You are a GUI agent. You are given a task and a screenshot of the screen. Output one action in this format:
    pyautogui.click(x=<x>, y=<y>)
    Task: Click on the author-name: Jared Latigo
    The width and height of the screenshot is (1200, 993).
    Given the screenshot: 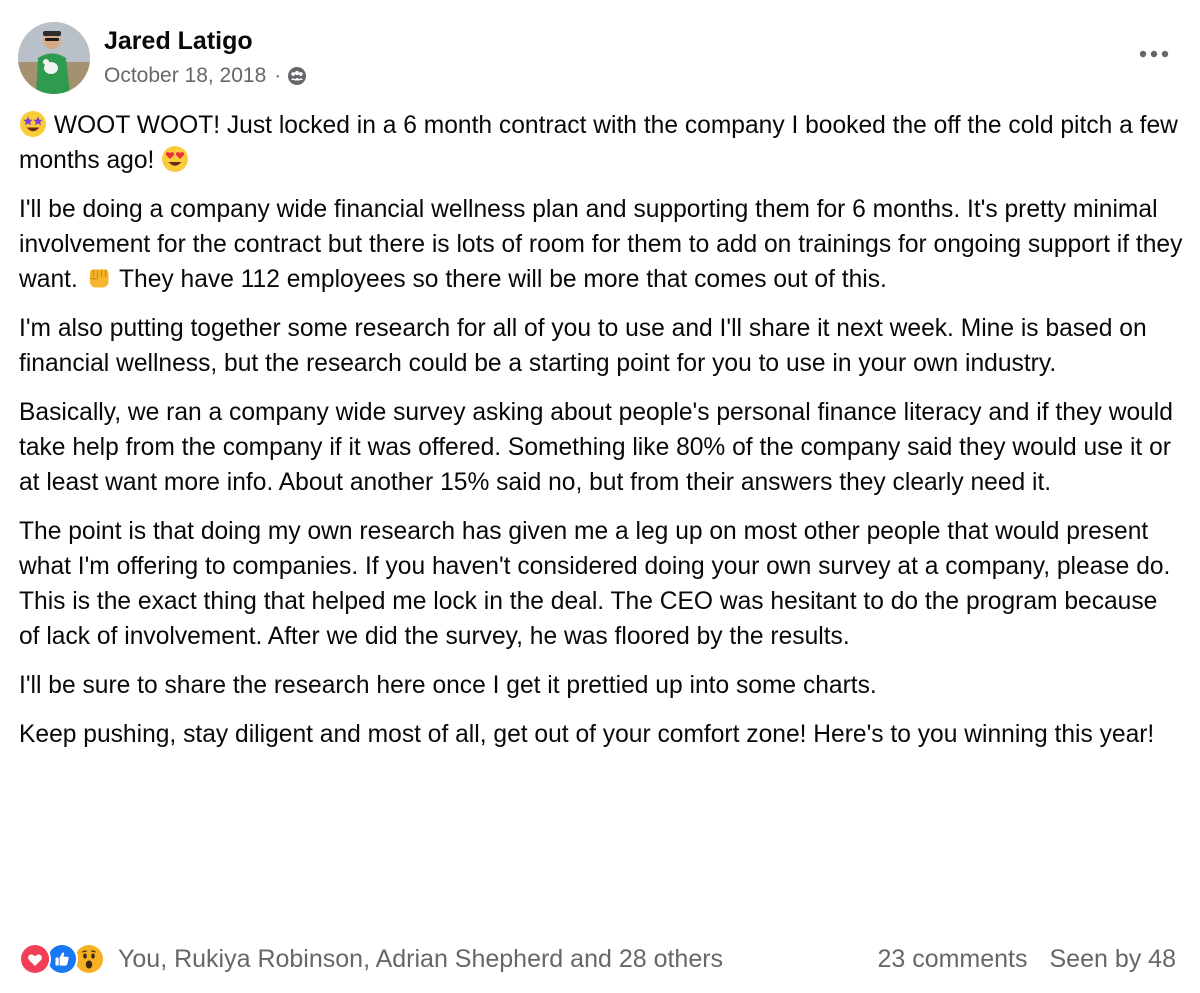 What is the action you would take?
    pyautogui.click(x=178, y=41)
    